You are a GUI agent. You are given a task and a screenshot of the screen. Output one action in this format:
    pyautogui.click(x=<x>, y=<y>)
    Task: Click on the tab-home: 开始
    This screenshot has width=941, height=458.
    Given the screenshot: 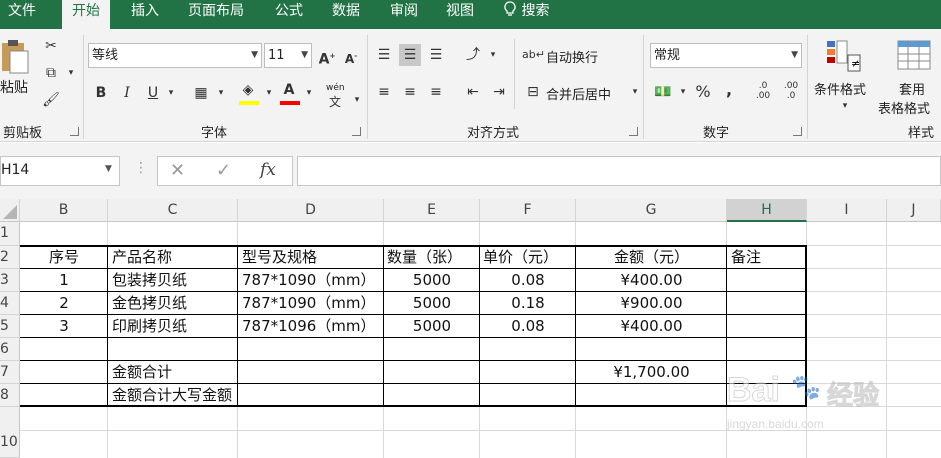 What is the action you would take?
    pyautogui.click(x=86, y=14)
    